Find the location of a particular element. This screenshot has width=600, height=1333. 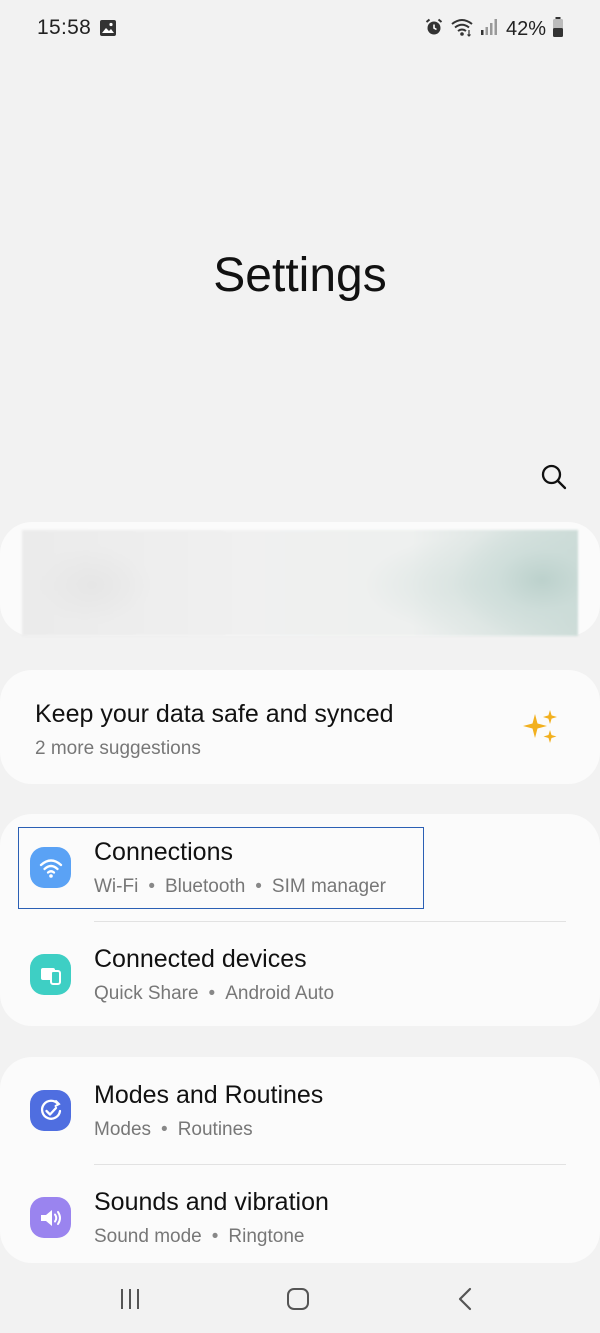

home-icon is located at coordinates (298, 1299).